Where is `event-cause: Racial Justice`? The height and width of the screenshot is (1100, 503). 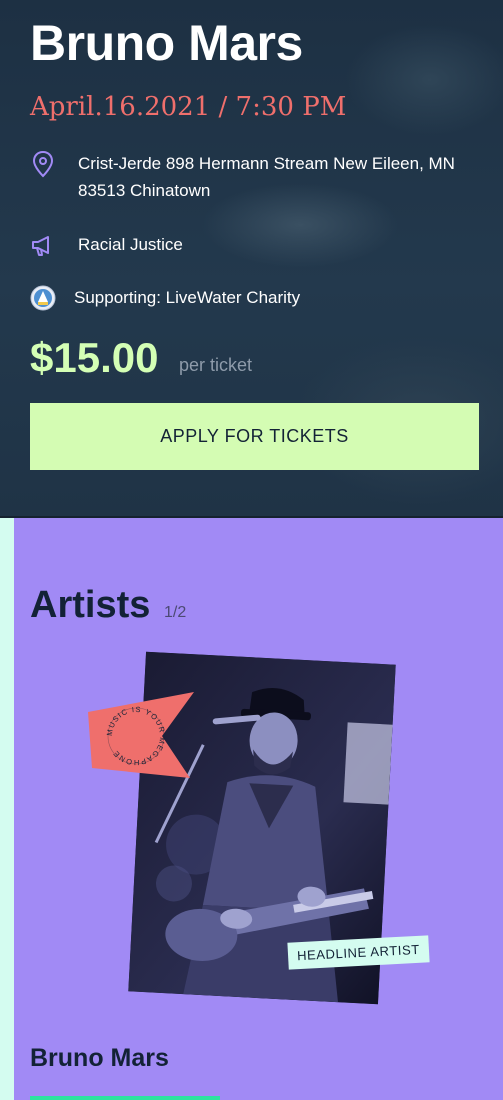
event-cause: Racial Justice is located at coordinates (130, 244).